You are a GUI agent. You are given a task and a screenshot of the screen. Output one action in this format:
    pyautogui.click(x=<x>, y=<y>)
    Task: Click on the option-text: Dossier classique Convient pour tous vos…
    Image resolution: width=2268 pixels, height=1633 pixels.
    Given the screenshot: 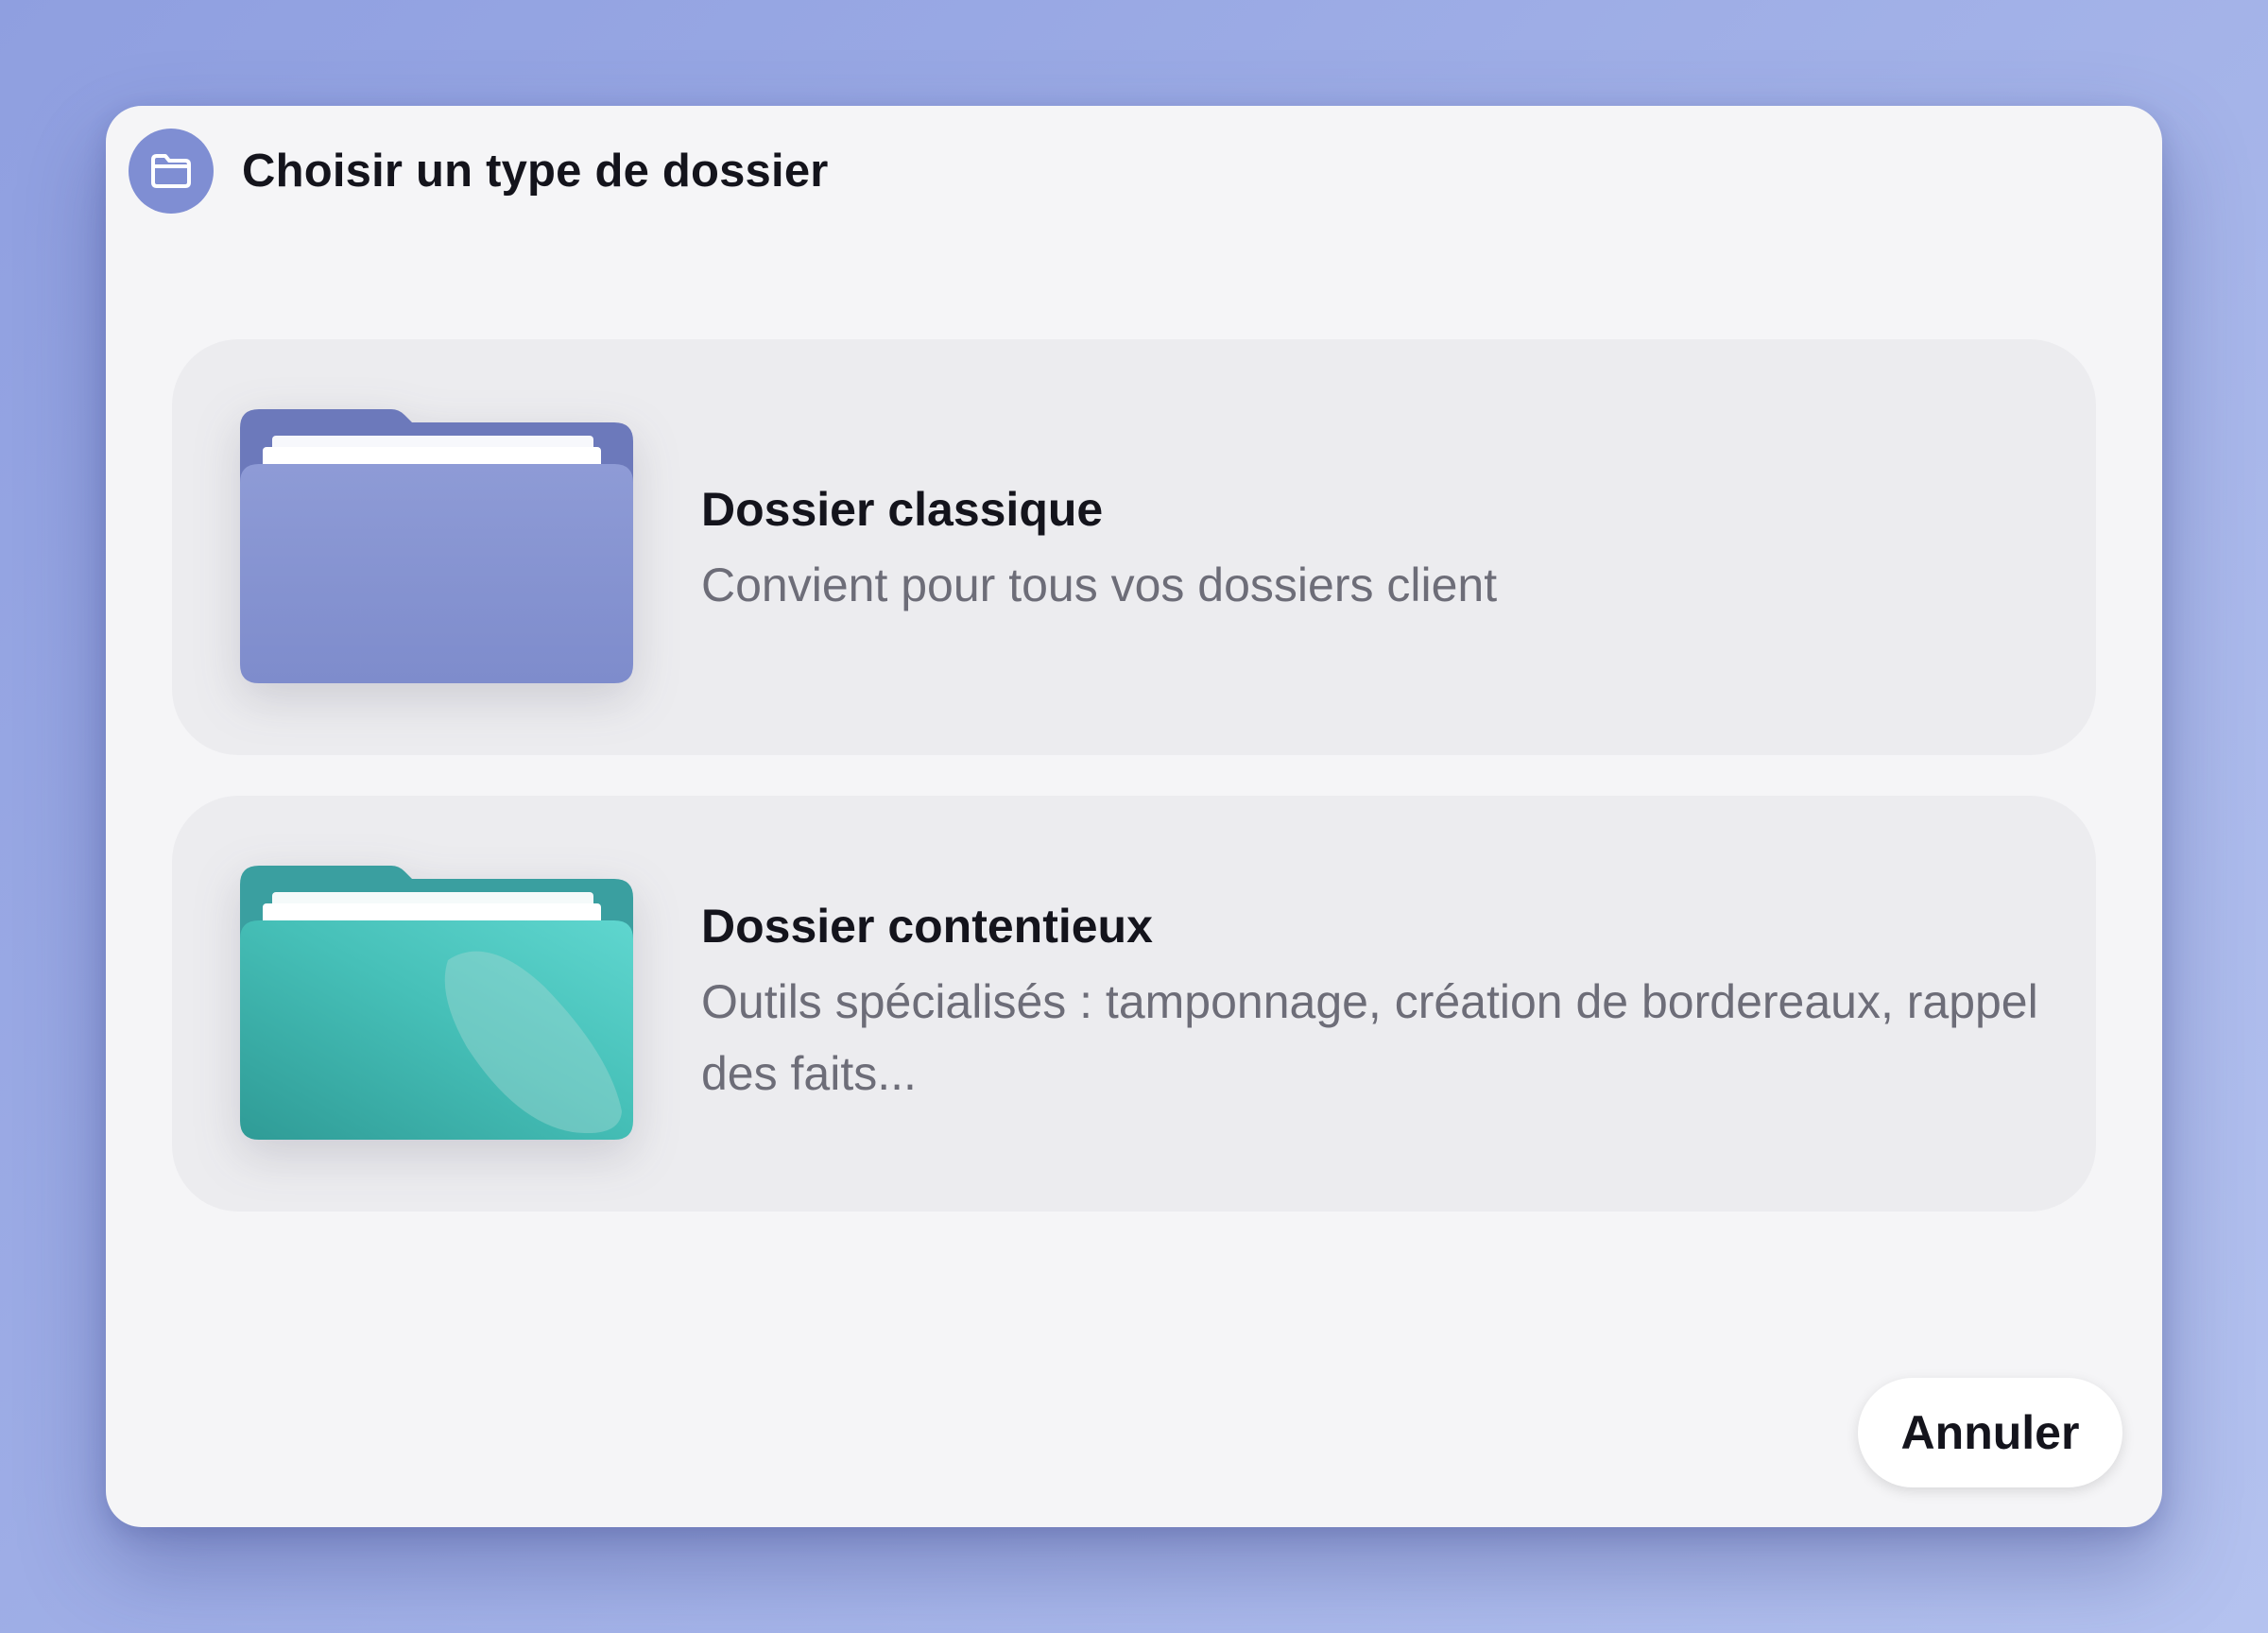 What is the action you would take?
    pyautogui.click(x=1370, y=551)
    